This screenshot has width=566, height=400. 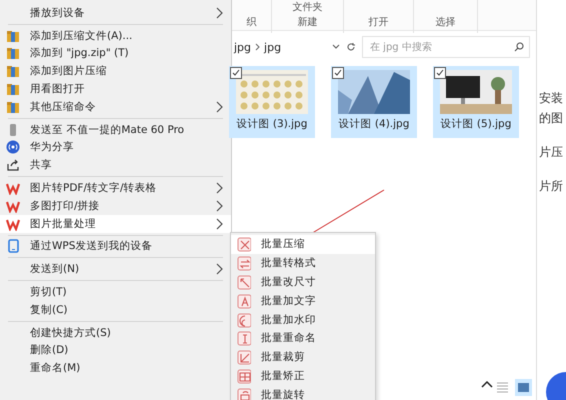 What do you see at coordinates (303, 319) in the screenshot?
I see `submenu-item: 批量加水印` at bounding box center [303, 319].